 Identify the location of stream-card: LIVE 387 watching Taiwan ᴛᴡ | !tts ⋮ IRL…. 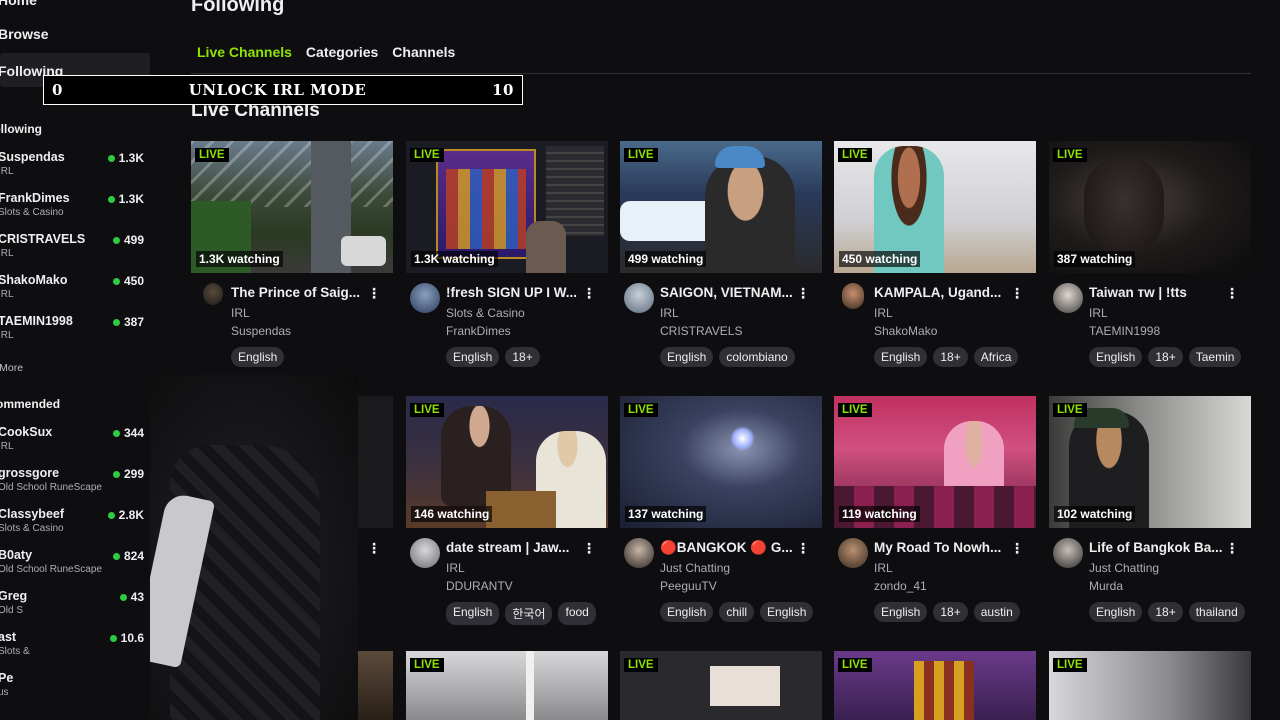
(1150, 255).